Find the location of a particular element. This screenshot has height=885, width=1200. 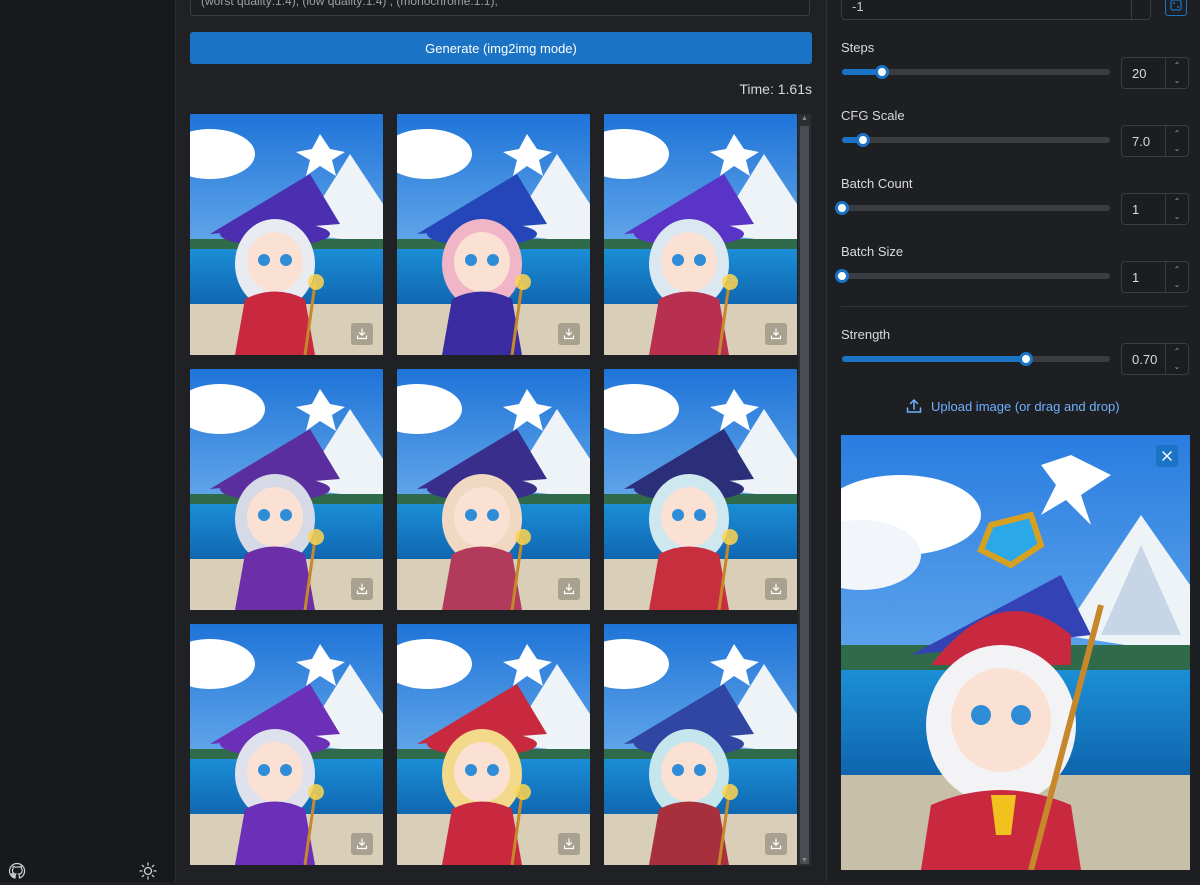

generate-button: Generate (img2img mode) is located at coordinates (501, 48).